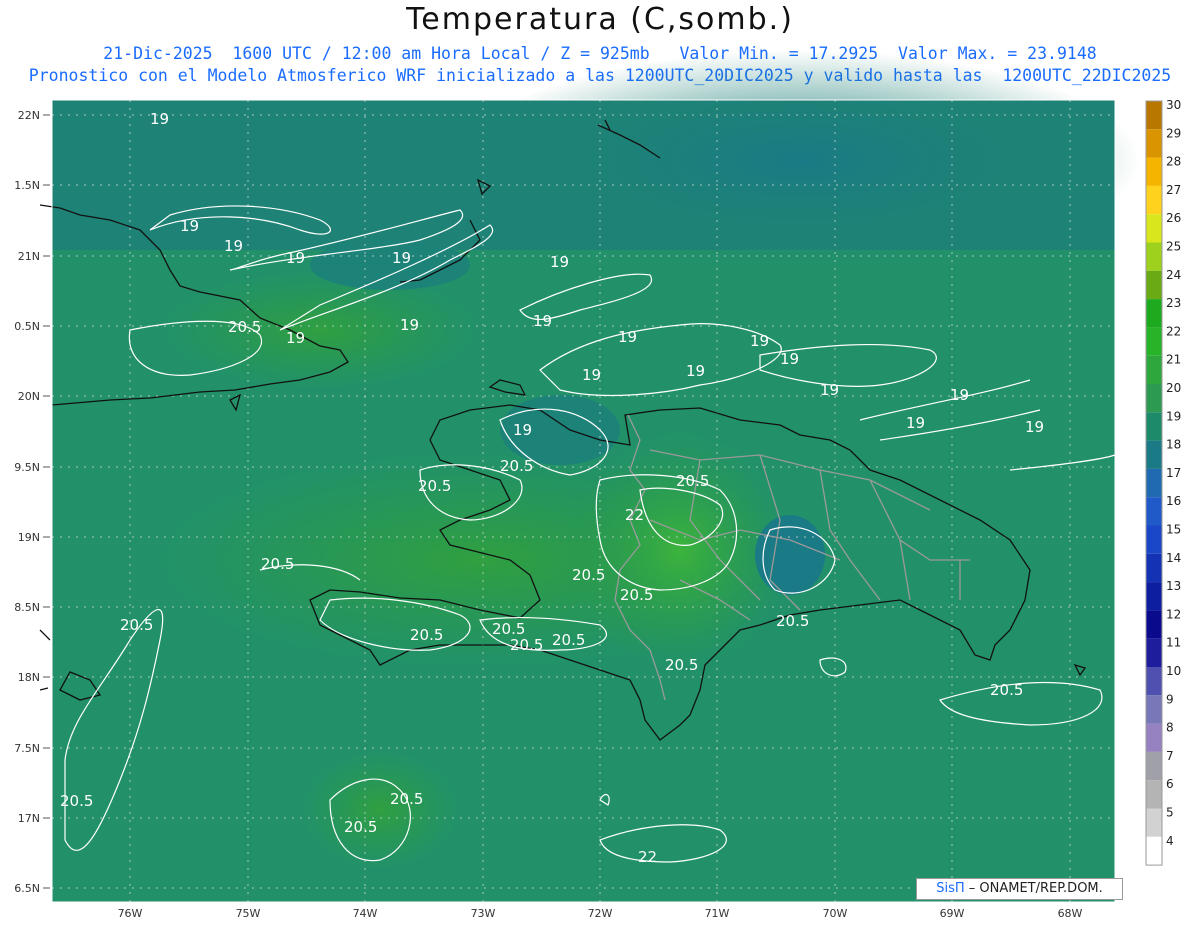 Image resolution: width=1200 pixels, height=927 pixels. I want to click on lon-label: 71W, so click(717, 913).